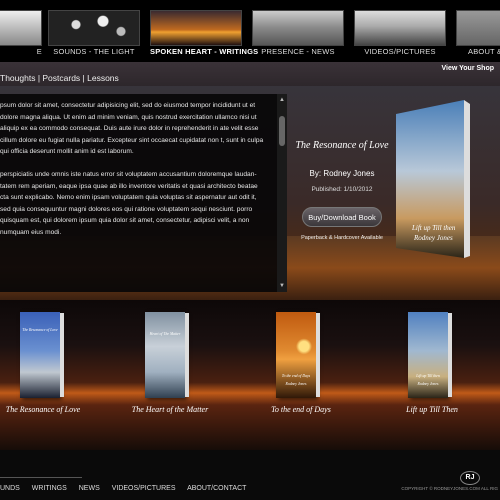 The width and height of the screenshot is (500, 500). Describe the element at coordinates (296, 376) in the screenshot. I see `book-cover-title: To the end of Days` at that location.